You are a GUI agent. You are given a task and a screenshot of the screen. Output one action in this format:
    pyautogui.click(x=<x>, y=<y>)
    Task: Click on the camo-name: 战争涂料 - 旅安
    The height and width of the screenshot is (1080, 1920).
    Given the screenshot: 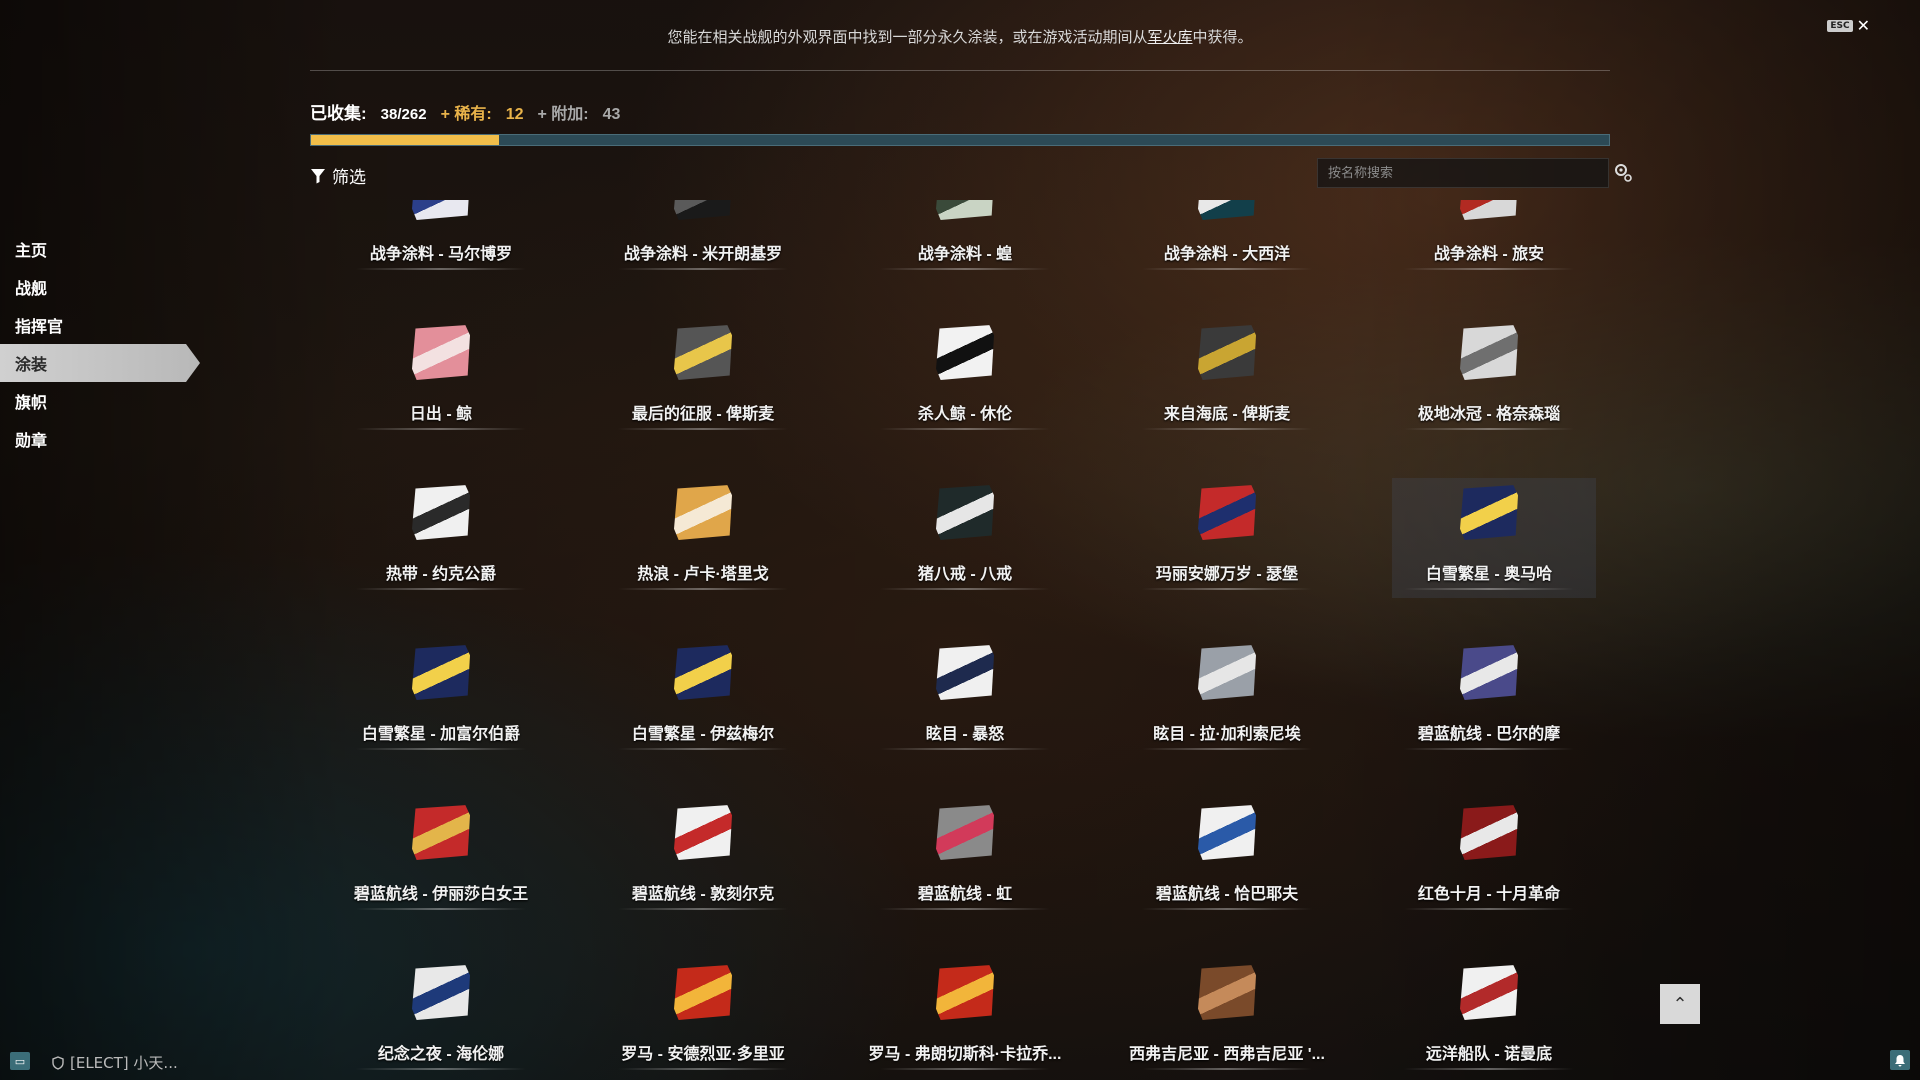 What is the action you would take?
    pyautogui.click(x=1489, y=254)
    